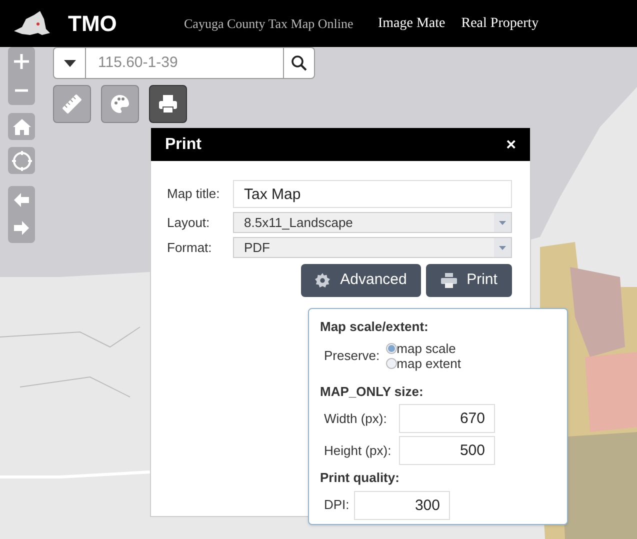 The image size is (637, 539). What do you see at coordinates (190, 247) in the screenshot?
I see `field-label: Format:` at bounding box center [190, 247].